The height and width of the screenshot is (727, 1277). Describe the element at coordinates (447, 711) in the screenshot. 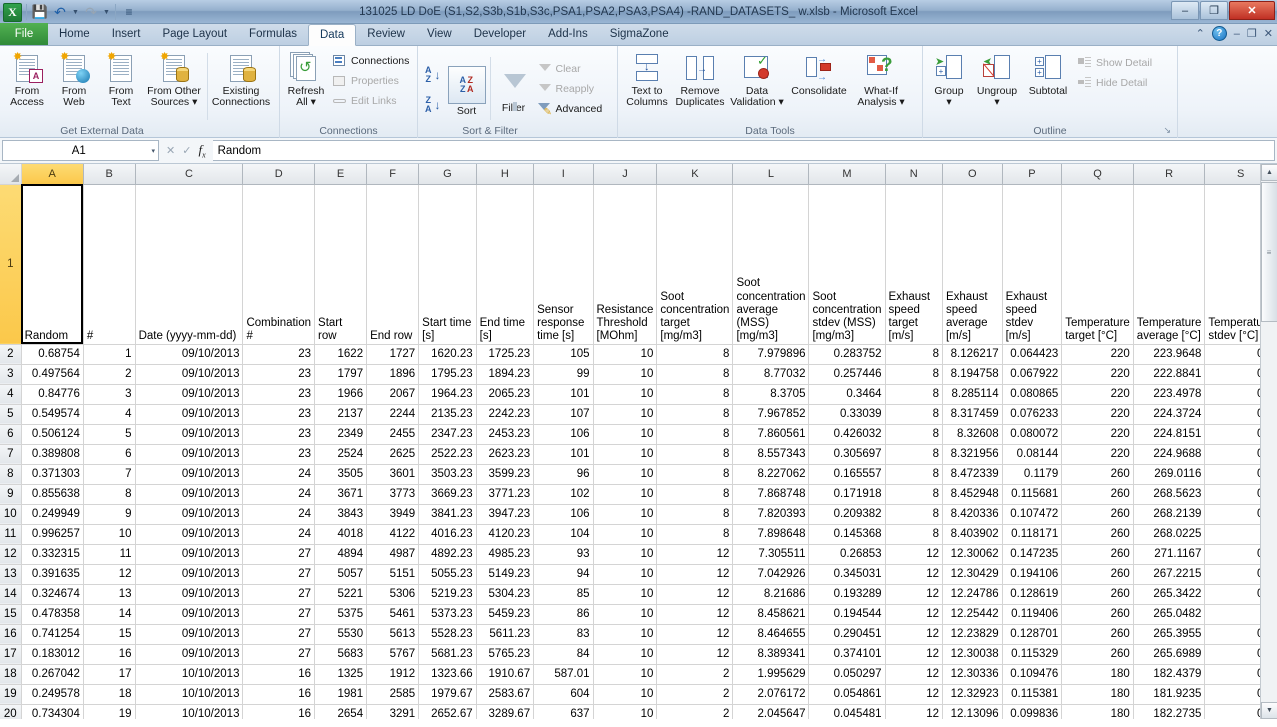

I see `cell-g20: 2652.67` at that location.